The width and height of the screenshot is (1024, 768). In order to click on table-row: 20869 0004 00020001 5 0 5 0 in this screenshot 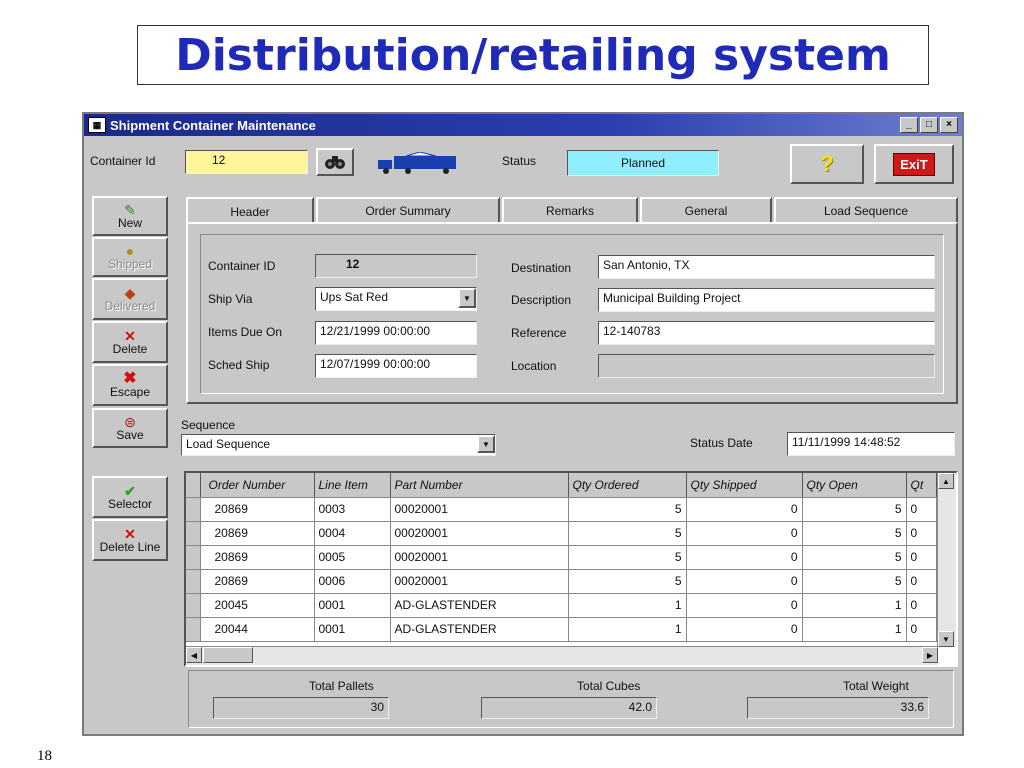, I will do `click(561, 533)`.